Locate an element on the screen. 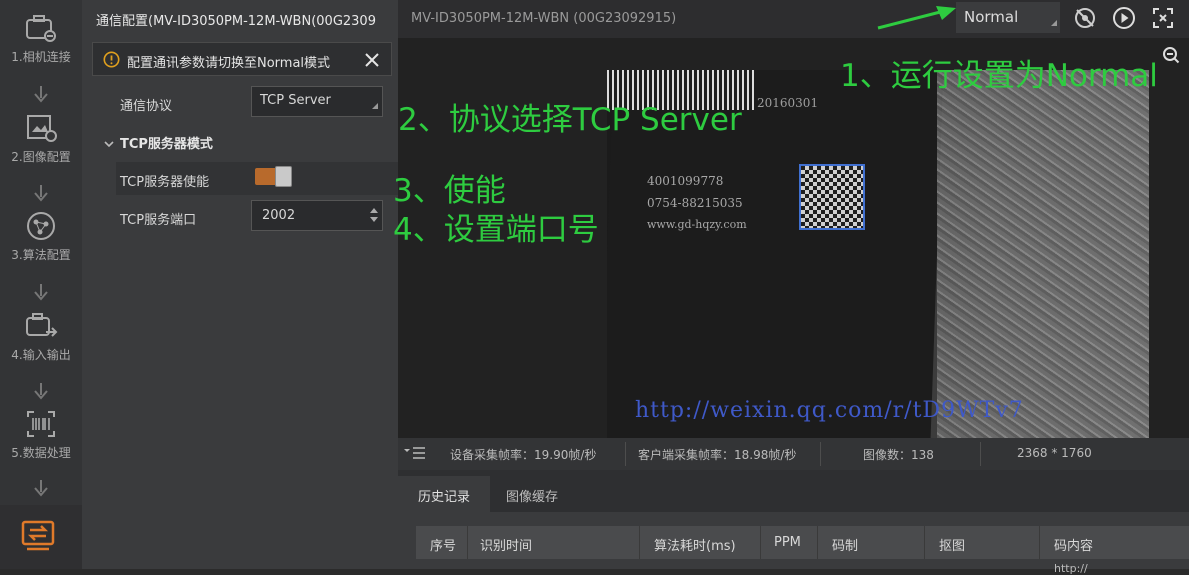 Image resolution: width=1189 pixels, height=575 pixels. warning-banner: 配置通讯参数请切换至Normal模式 is located at coordinates (242, 59).